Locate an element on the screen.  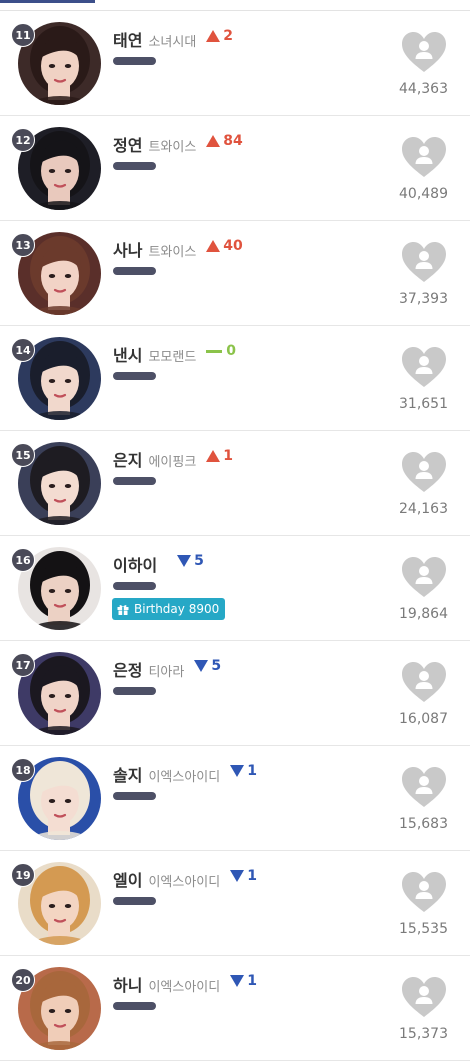
ranking-row-13: 13 사나 트와이스 40 37,393 is located at coordinates (235, 273).